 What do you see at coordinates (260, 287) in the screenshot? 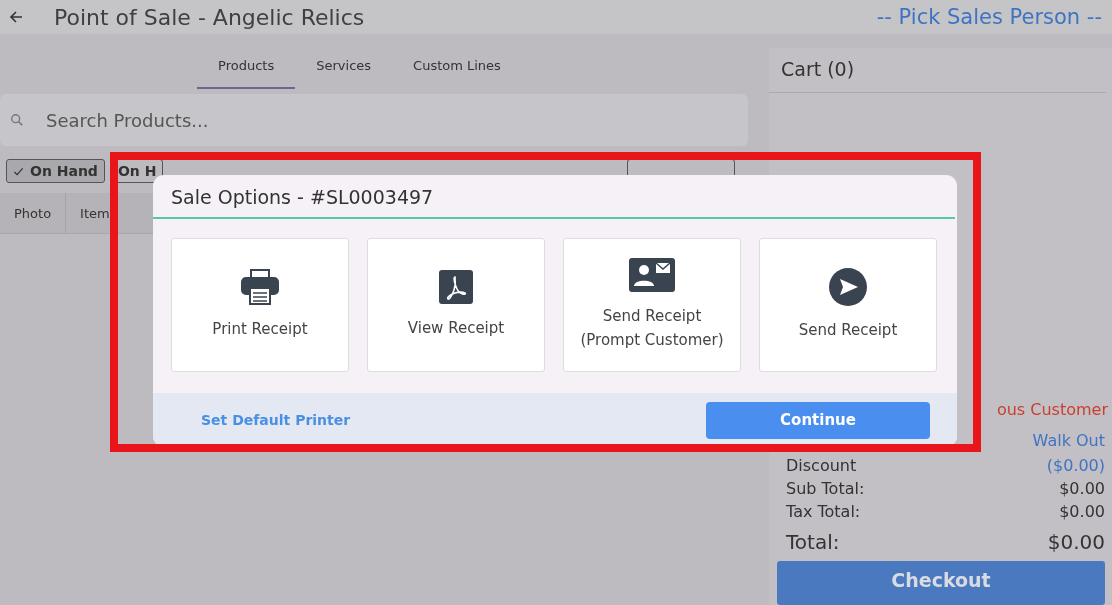
I see `printer-icon` at bounding box center [260, 287].